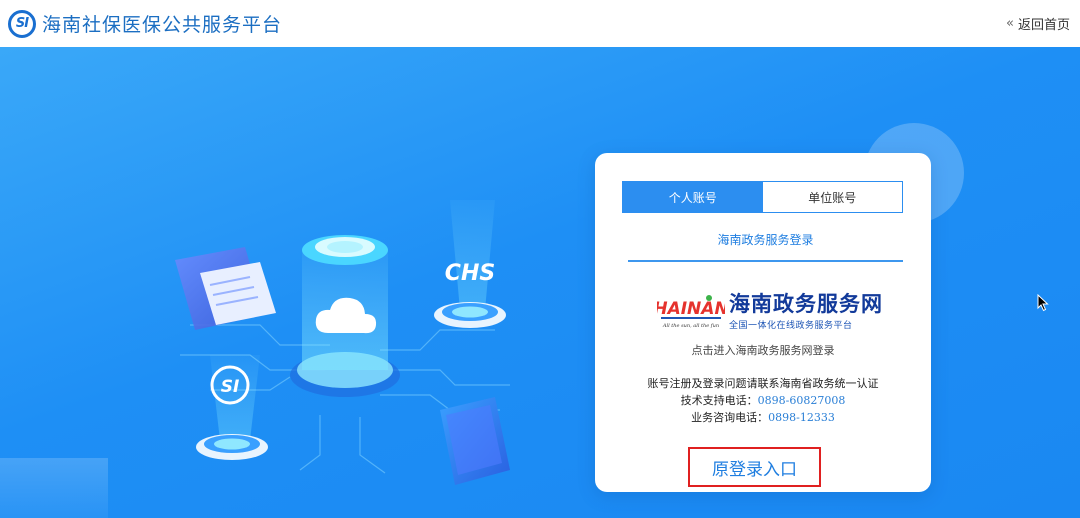 This screenshot has height=518, width=1080. I want to click on tech-support-label: 技术支持电话：, so click(719, 400).